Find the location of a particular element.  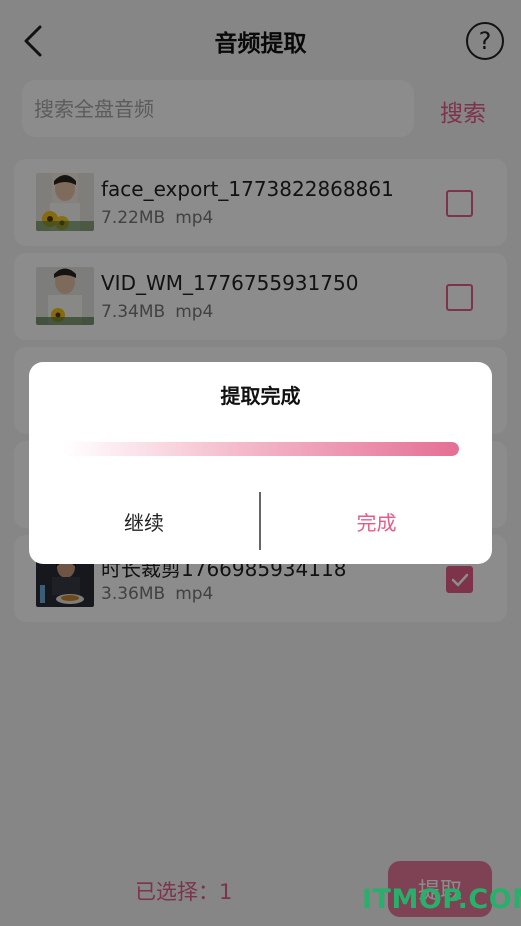

continue-button: 继续 is located at coordinates (144, 521).